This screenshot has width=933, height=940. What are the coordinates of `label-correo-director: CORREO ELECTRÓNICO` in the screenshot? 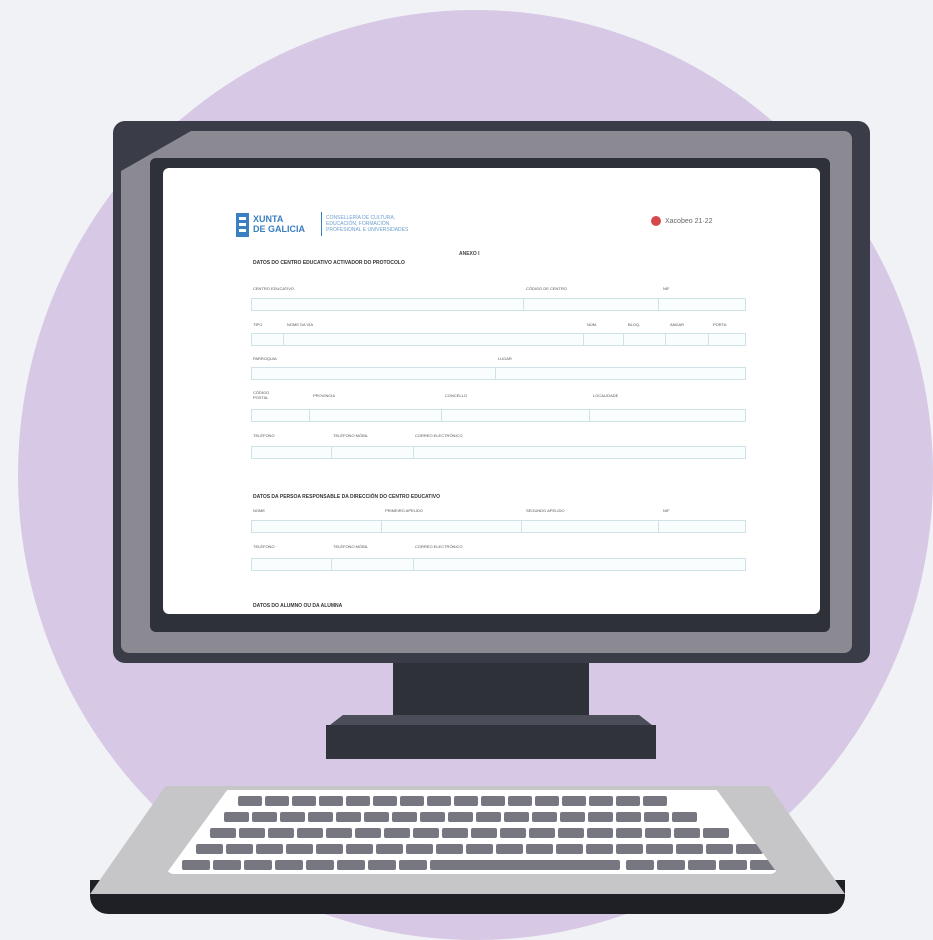 It's located at (439, 546).